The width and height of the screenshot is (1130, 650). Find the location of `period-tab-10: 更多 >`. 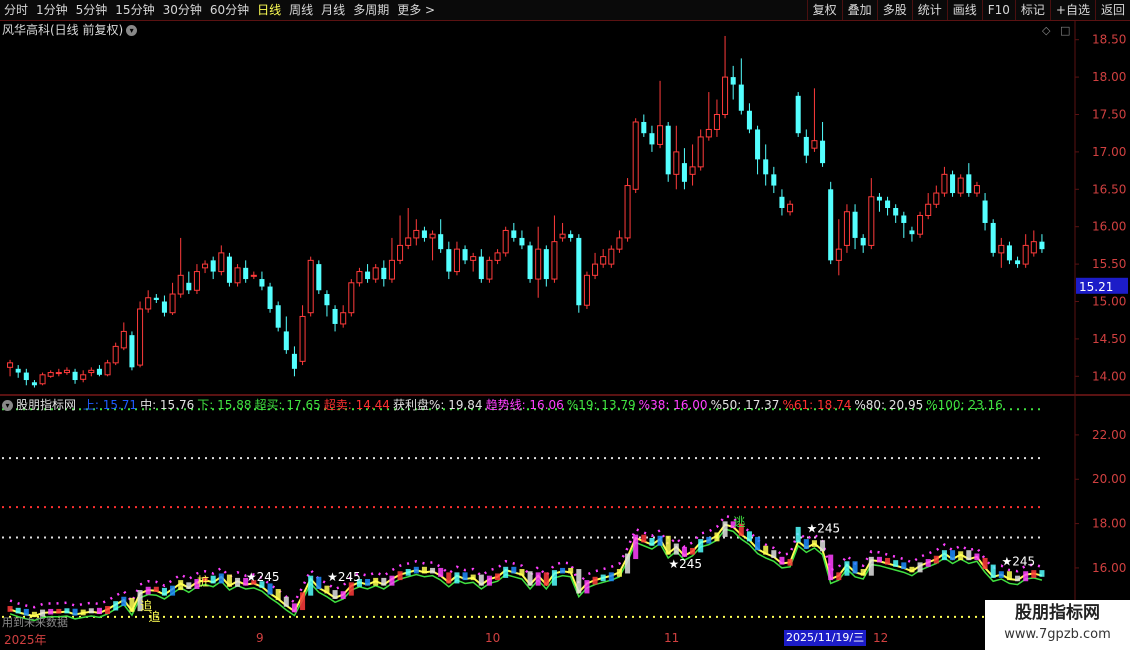

period-tab-10: 更多 > is located at coordinates (416, 10).